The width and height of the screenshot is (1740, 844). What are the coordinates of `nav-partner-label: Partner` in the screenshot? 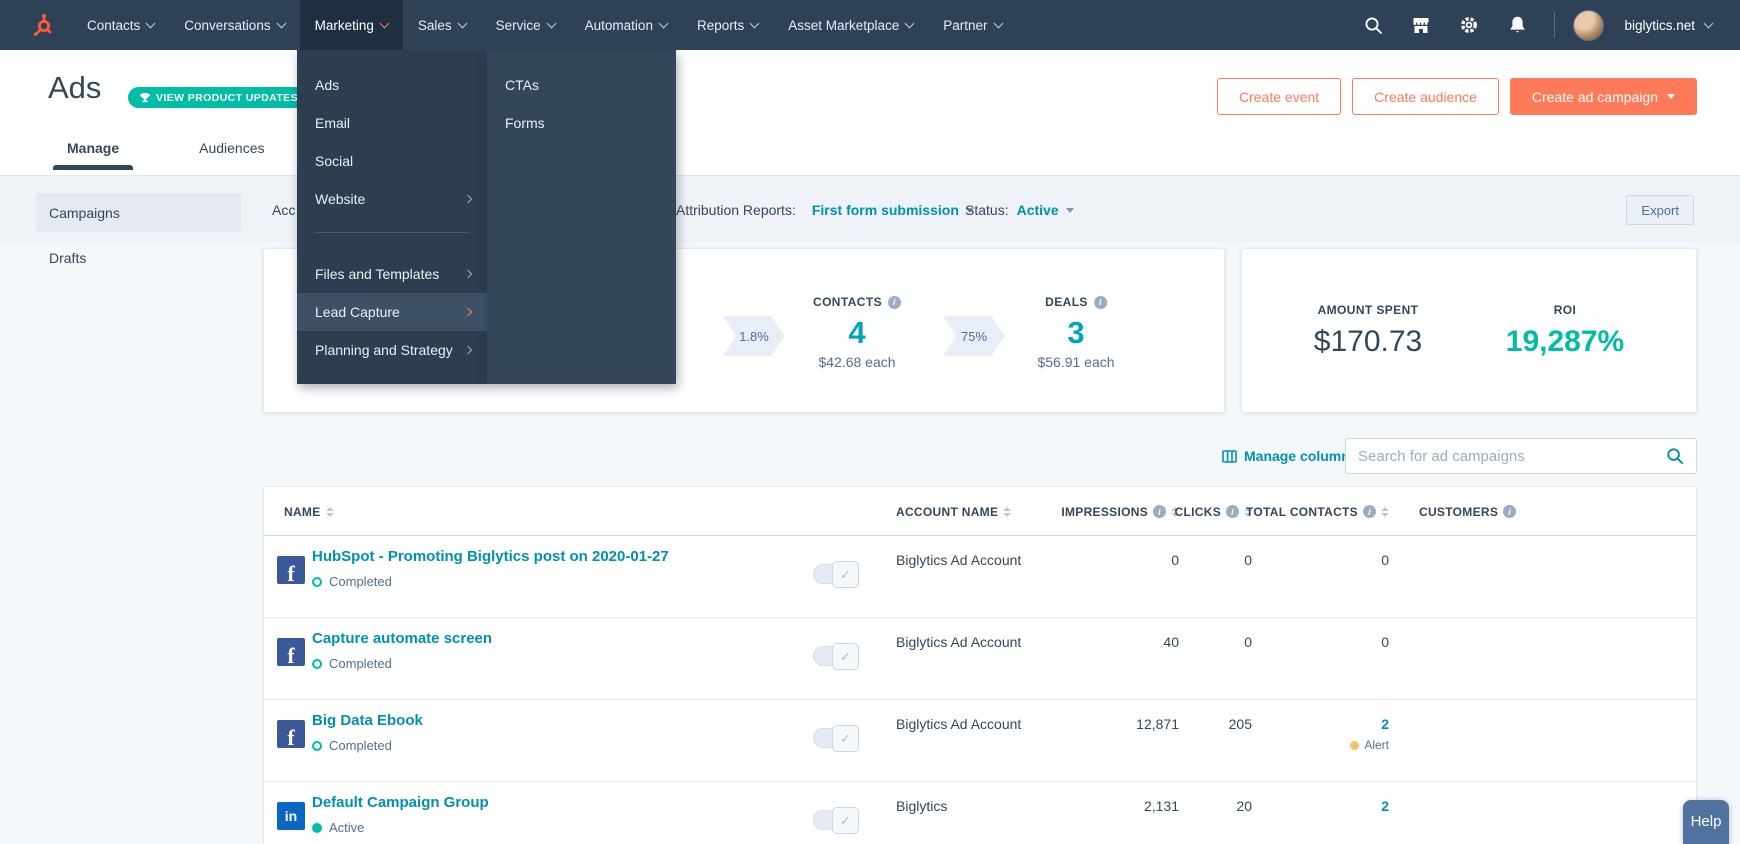 It's located at (965, 25).